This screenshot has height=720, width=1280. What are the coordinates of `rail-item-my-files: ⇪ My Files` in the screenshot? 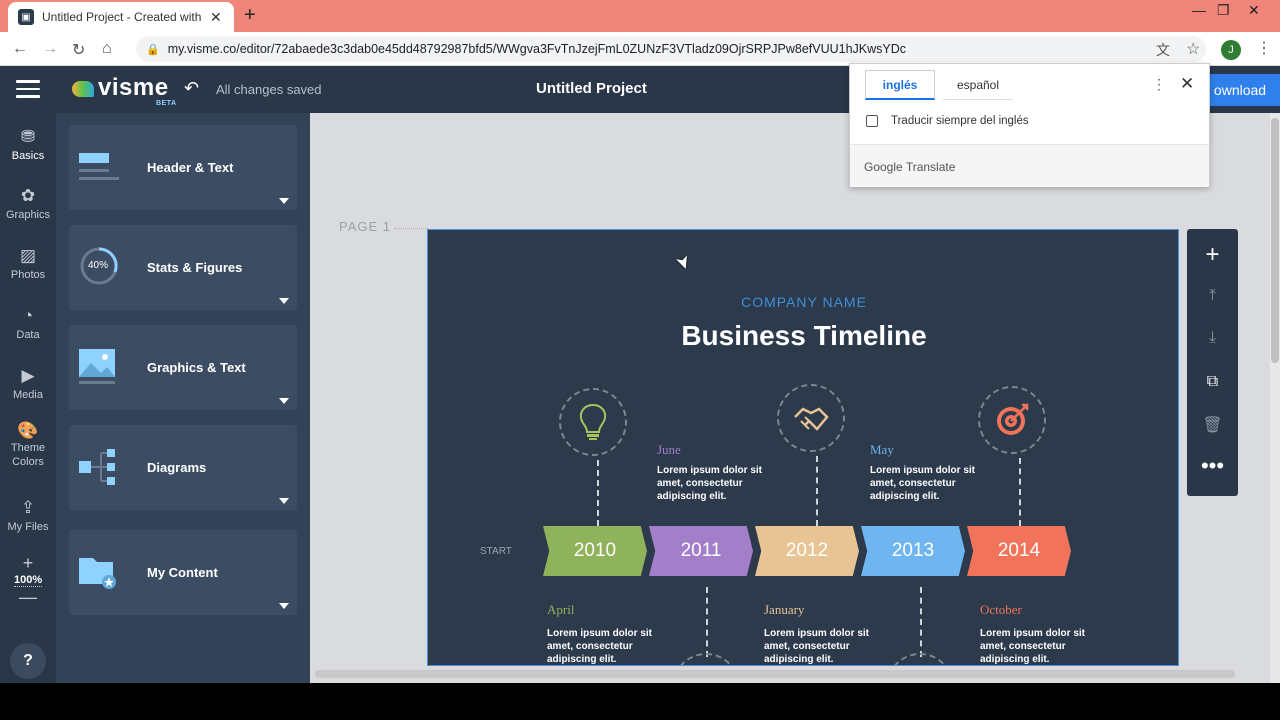 It's located at (28, 515).